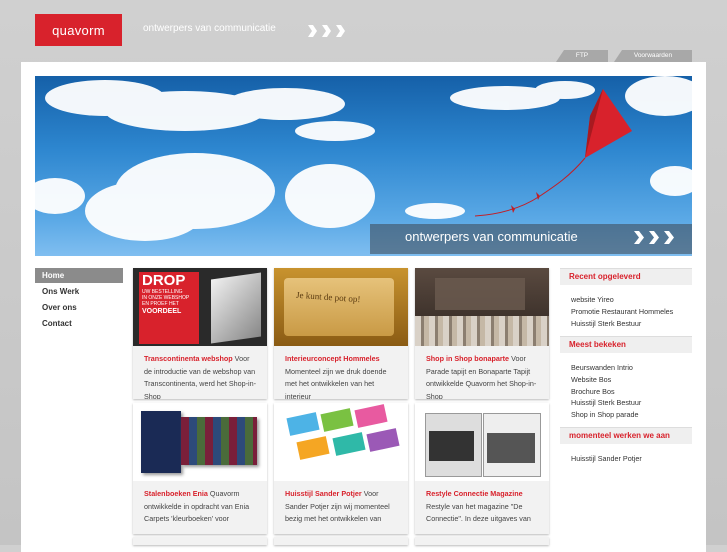 This screenshot has width=727, height=552. I want to click on nav-home: Home, so click(79, 275).